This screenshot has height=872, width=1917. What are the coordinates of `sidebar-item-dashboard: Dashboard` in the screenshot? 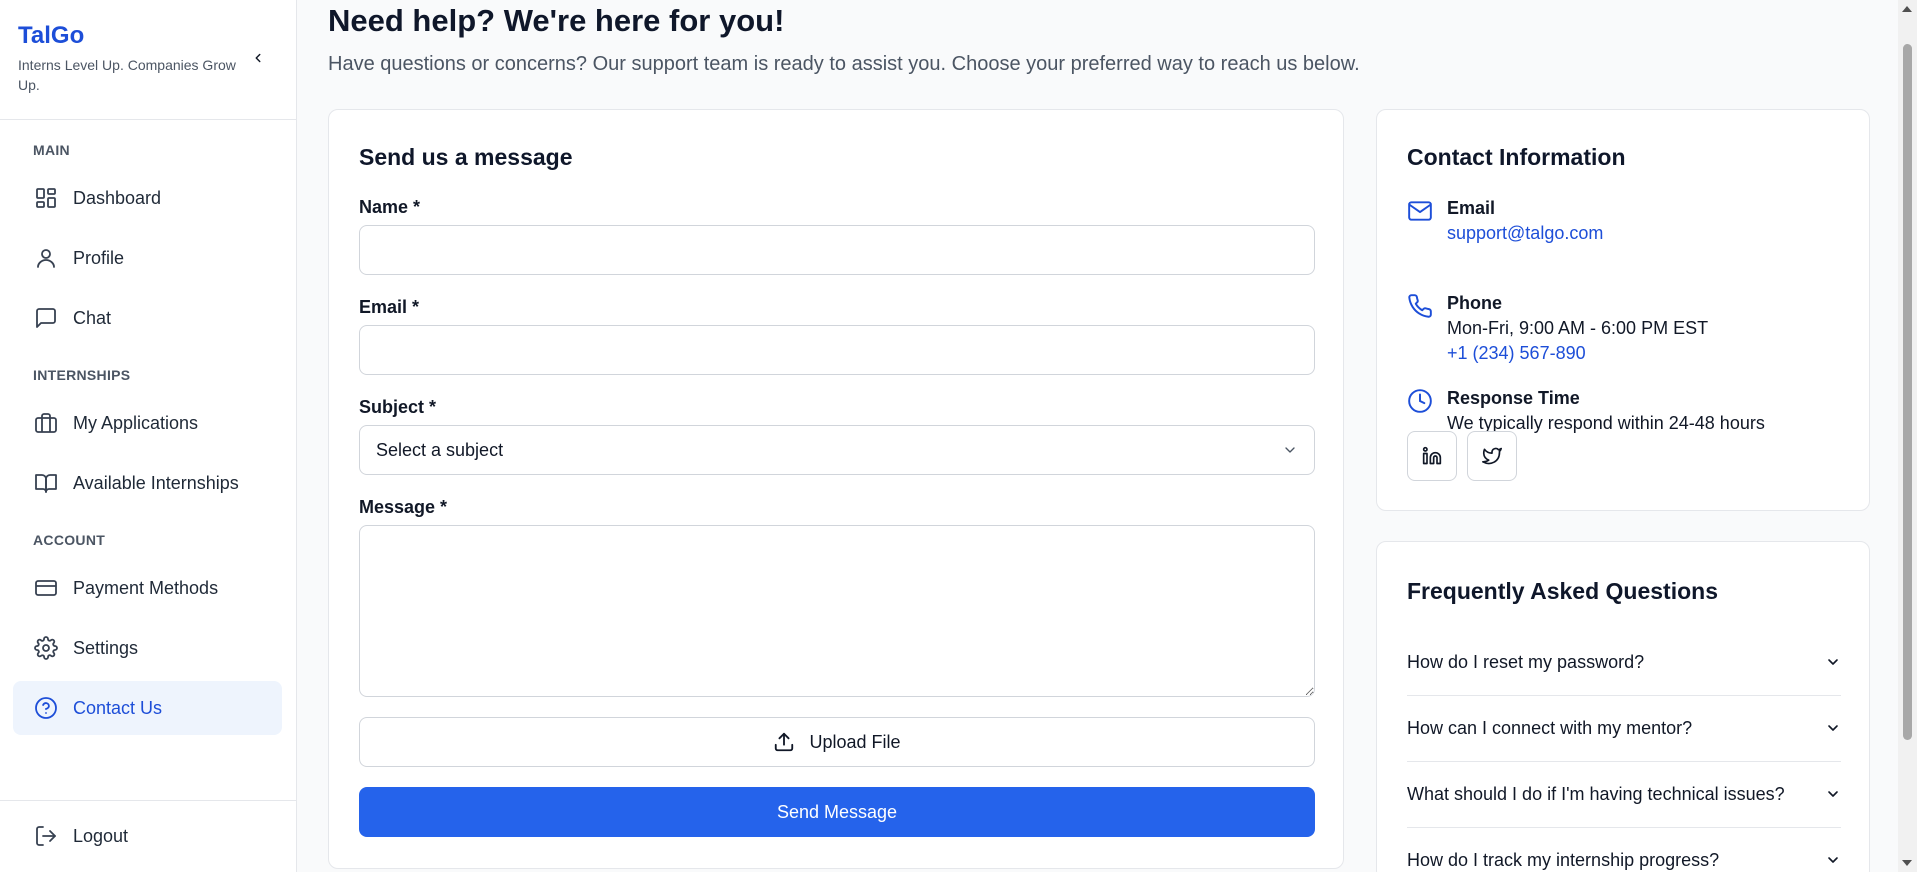 It's located at (147, 198).